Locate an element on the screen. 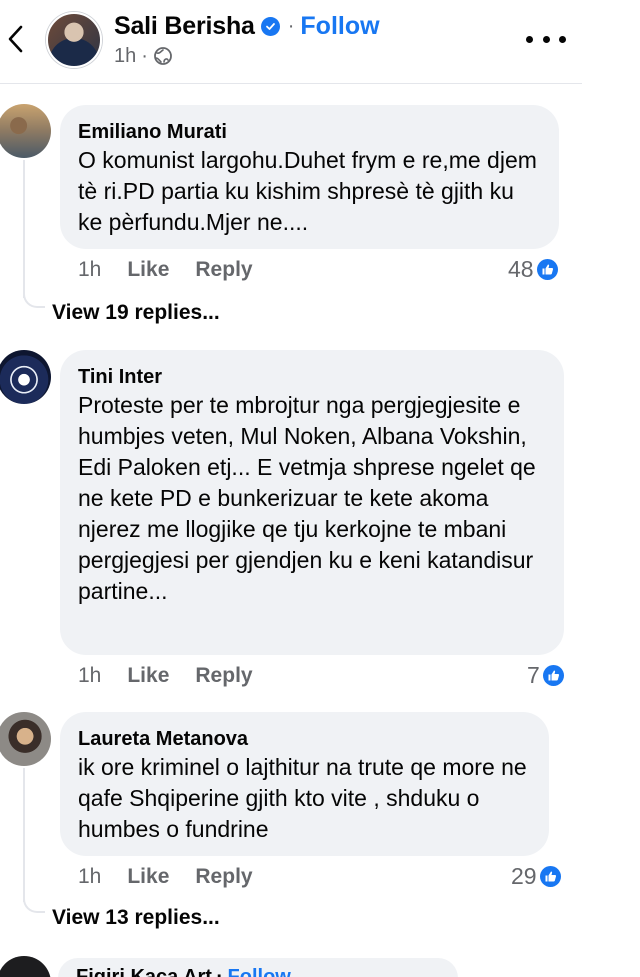 This screenshot has height=977, width=640. comment-author: Tini Inter is located at coordinates (312, 377).